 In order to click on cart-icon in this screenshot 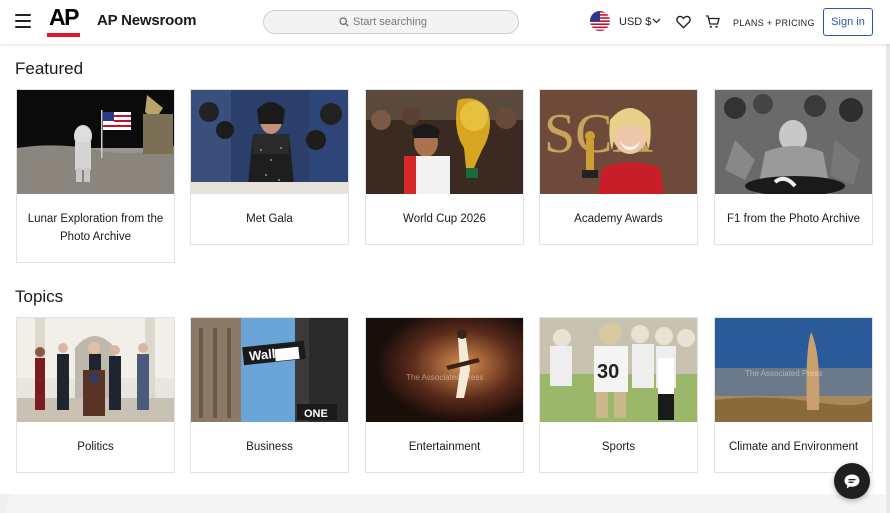, I will do `click(712, 21)`.